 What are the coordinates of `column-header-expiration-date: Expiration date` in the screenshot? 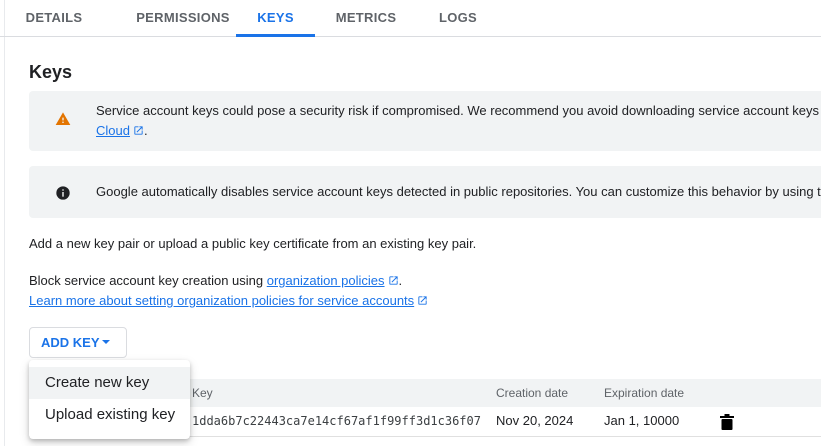 It's located at (644, 393).